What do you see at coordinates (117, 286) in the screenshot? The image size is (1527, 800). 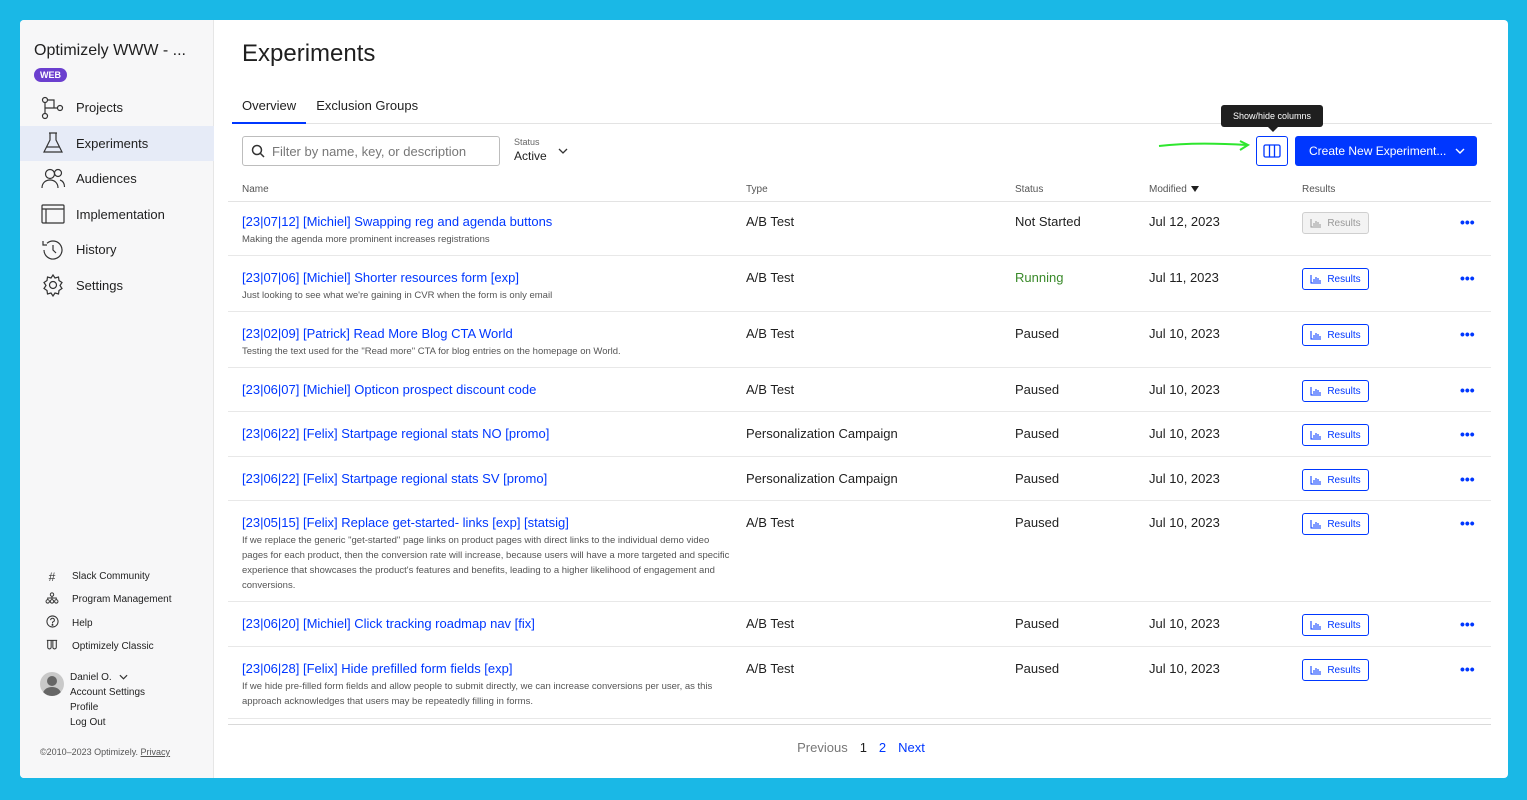 I see `sidebar-item-settings: Settings` at bounding box center [117, 286].